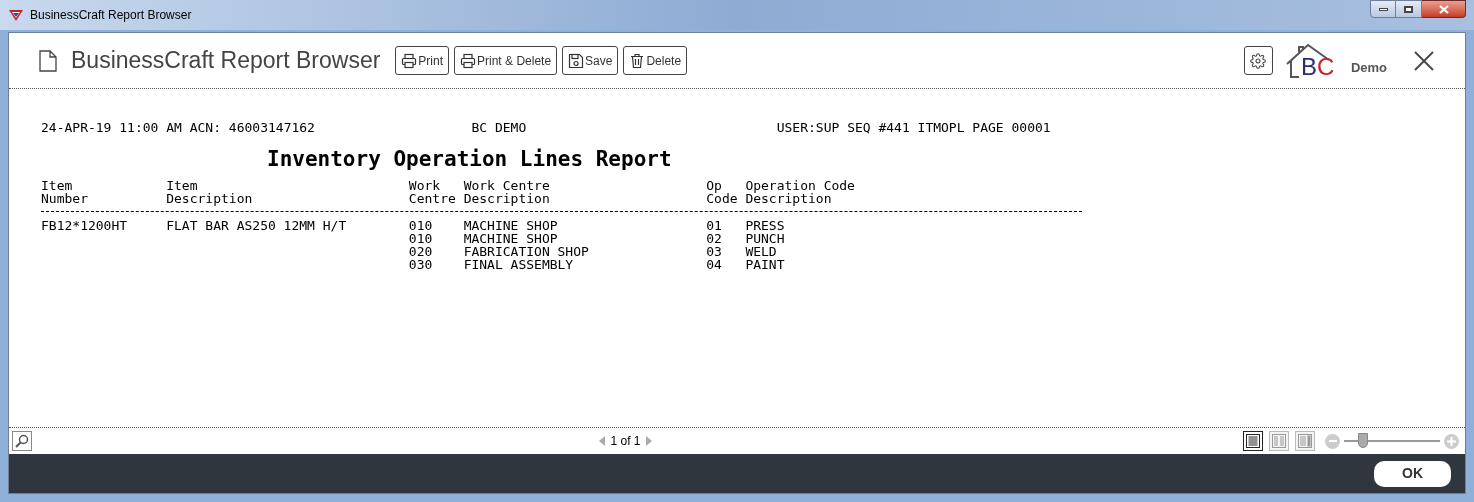 This screenshot has width=1474, height=502. I want to click on report-header-text: USER:SUP SEQ #441 ITMOPL PAGE 00001, so click(913, 127).